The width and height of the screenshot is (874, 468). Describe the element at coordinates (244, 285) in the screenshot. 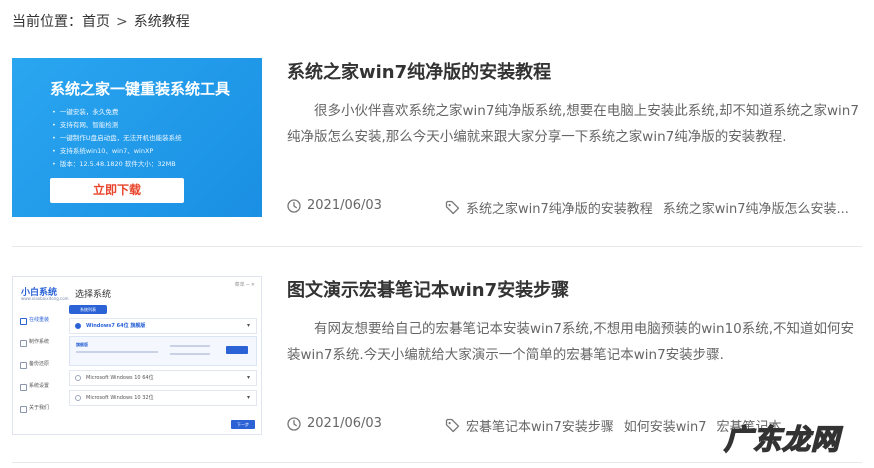

I see `thumbnail-window-controls: 菜单 ─ ✕` at that location.